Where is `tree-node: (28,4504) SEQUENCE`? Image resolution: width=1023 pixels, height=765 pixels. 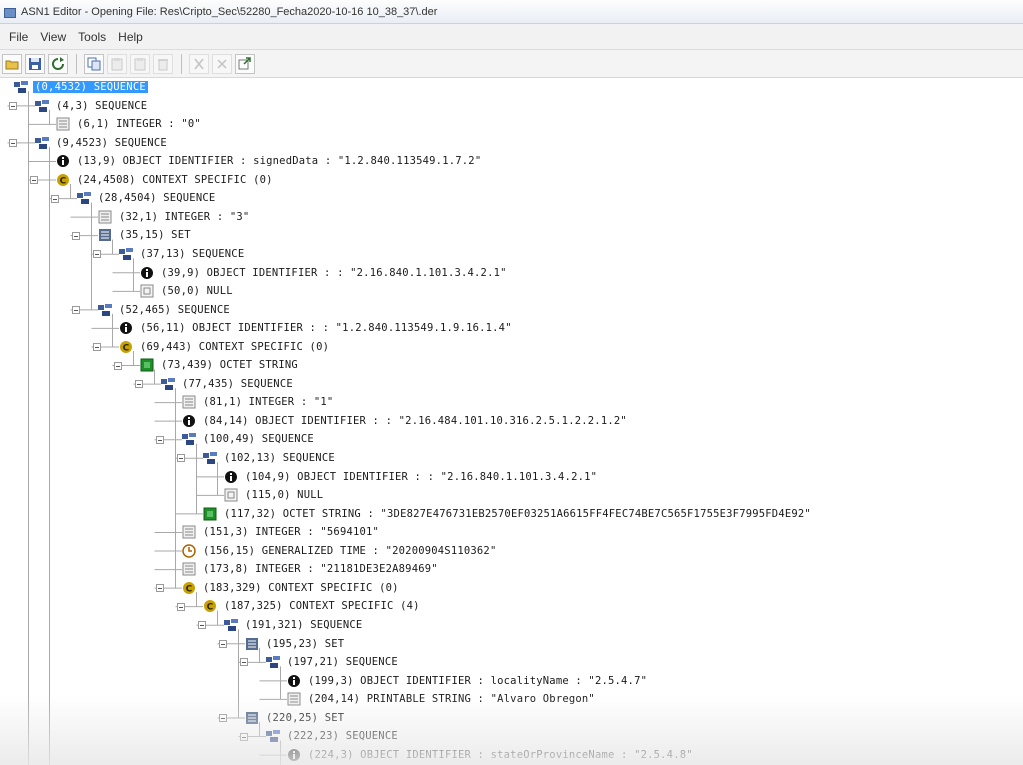 tree-node: (28,4504) SEQUENCE is located at coordinates (147, 198).